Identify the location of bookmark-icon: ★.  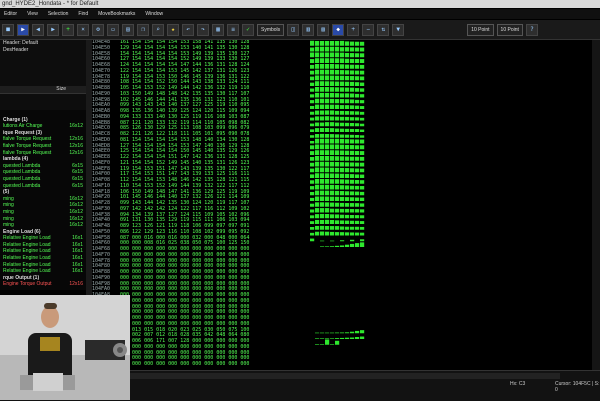
(173, 29).